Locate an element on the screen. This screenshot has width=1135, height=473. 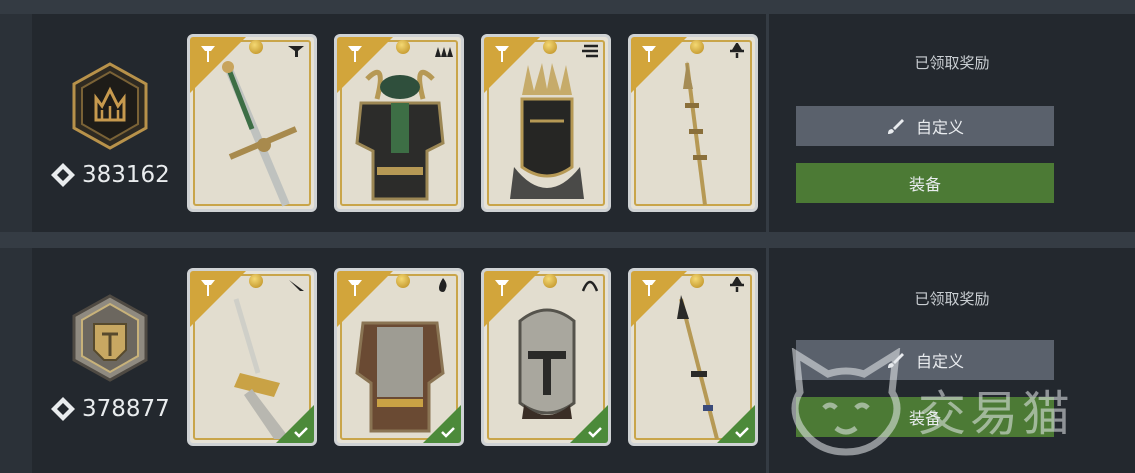
top-separator is located at coordinates (567, 7).